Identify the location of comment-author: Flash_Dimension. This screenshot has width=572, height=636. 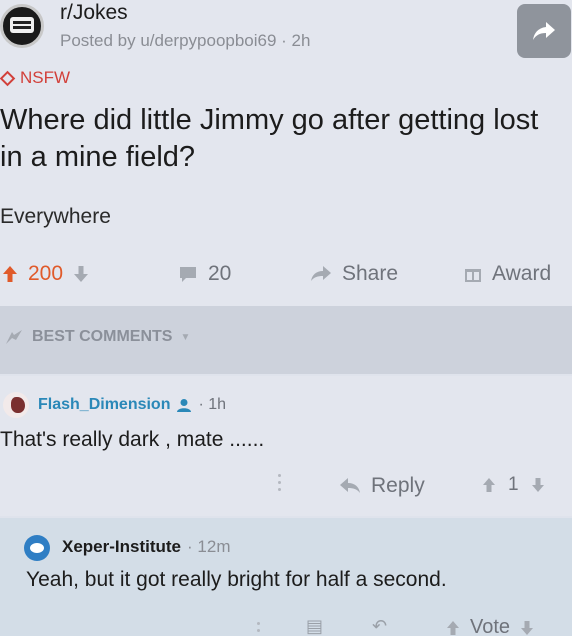
(104, 405).